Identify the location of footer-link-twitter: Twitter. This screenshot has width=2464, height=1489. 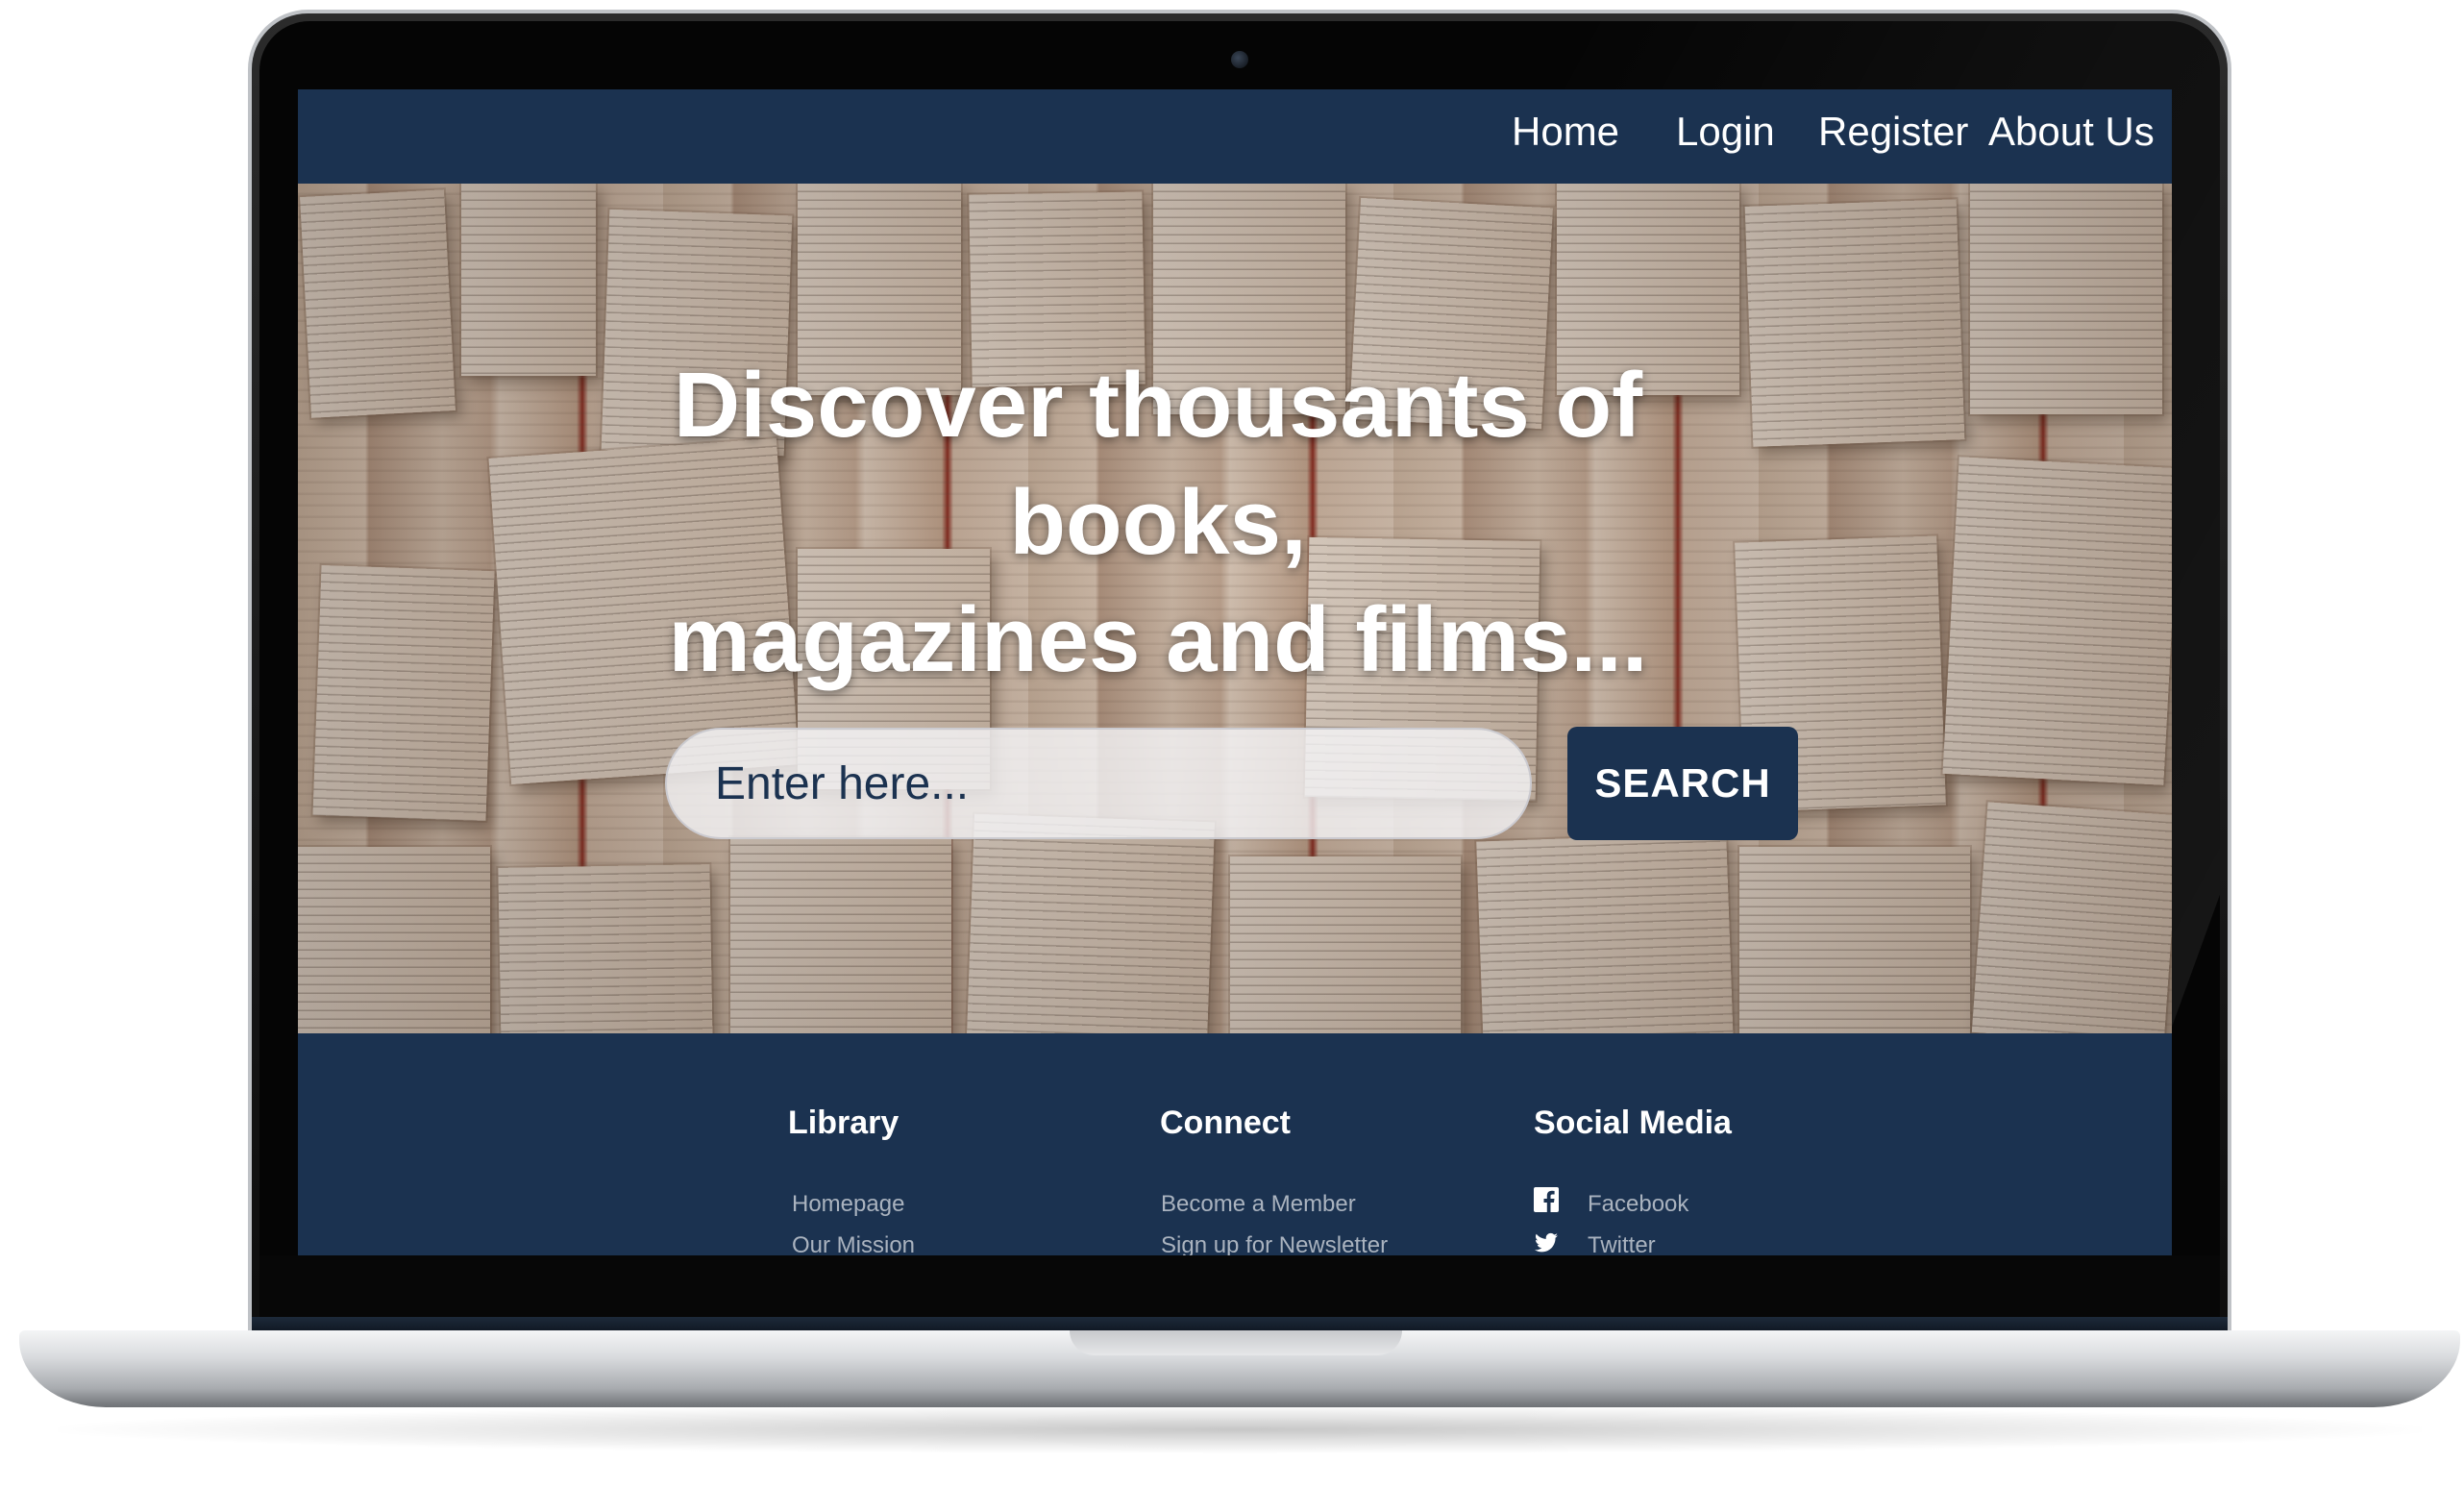
(1622, 1244).